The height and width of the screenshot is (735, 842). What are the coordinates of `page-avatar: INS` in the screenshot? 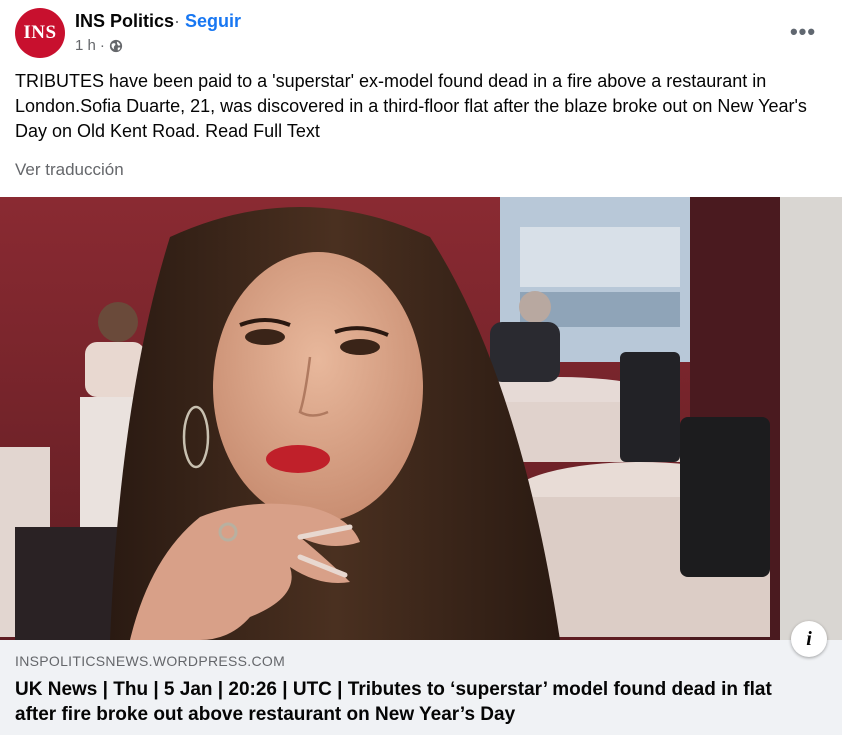 It's located at (40, 33).